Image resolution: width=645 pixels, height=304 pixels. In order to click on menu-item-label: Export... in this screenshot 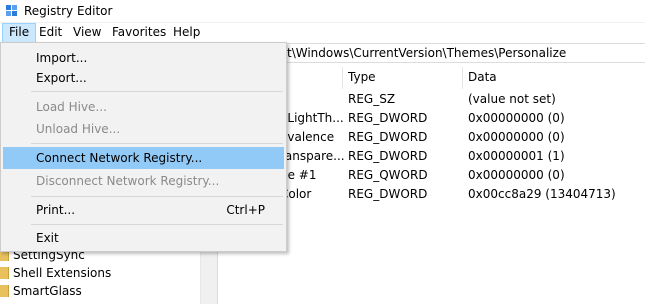, I will do `click(61, 78)`.